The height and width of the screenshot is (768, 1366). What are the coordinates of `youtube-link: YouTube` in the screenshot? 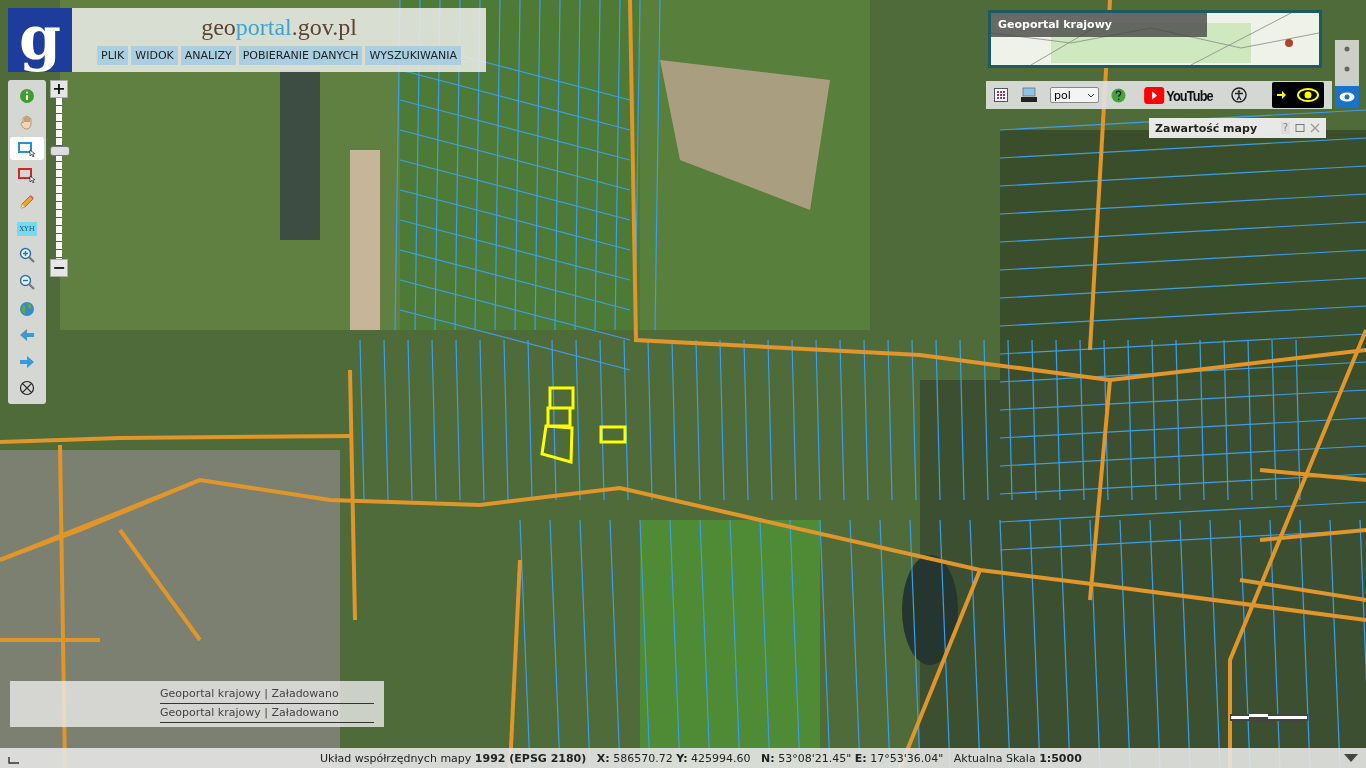 It's located at (1178, 95).